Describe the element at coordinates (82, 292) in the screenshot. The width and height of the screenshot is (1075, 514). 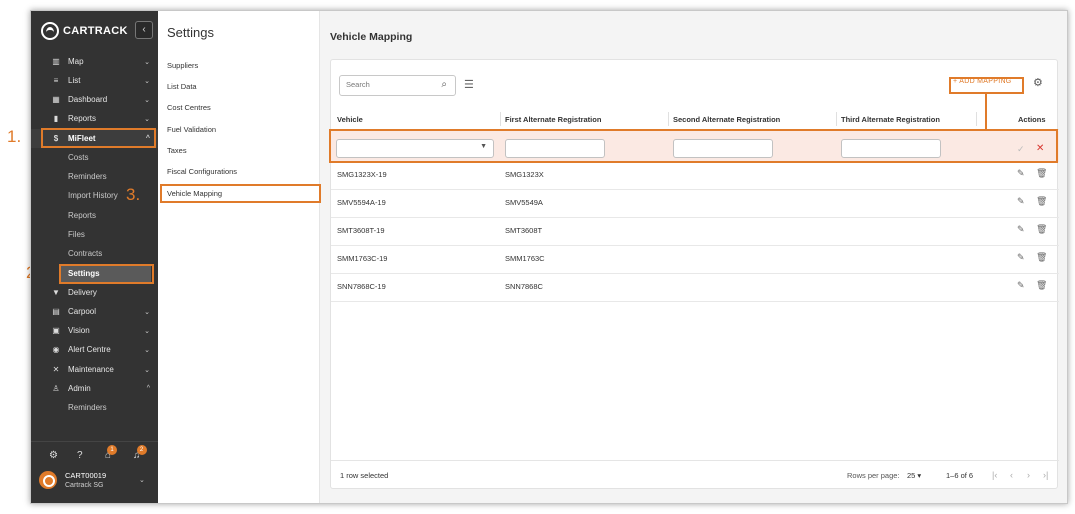
I see `sidebar-item-label: Delivery` at that location.